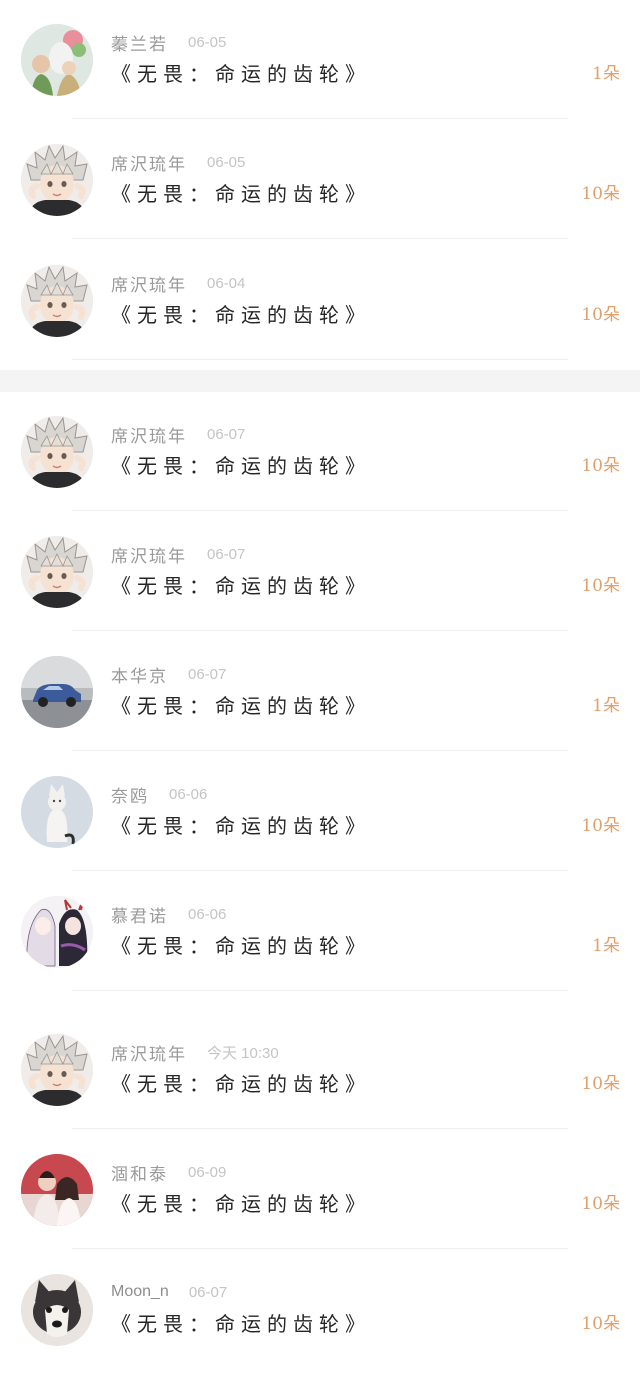 The width and height of the screenshot is (640, 1384). I want to click on entry-meta: 蓁兰若 06-05, so click(169, 42).